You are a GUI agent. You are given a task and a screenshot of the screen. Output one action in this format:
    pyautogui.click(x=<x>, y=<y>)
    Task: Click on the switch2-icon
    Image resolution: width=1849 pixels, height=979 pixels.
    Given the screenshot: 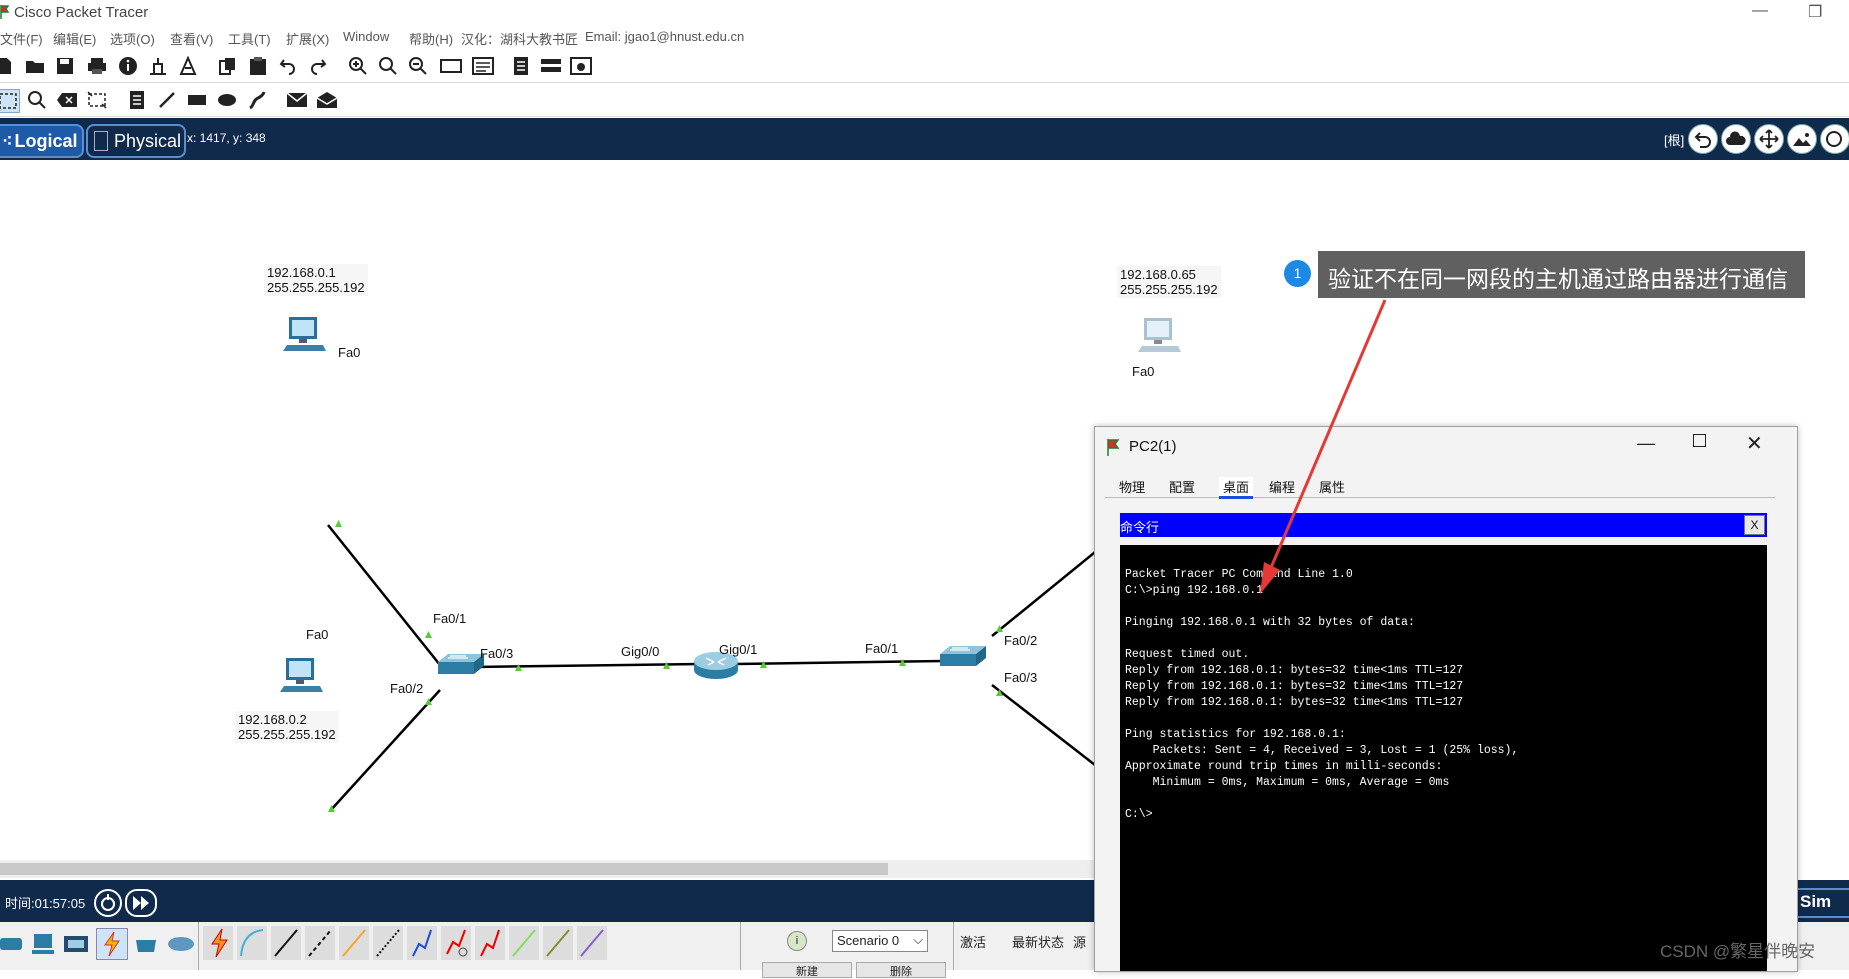 What is the action you would take?
    pyautogui.click(x=962, y=658)
    